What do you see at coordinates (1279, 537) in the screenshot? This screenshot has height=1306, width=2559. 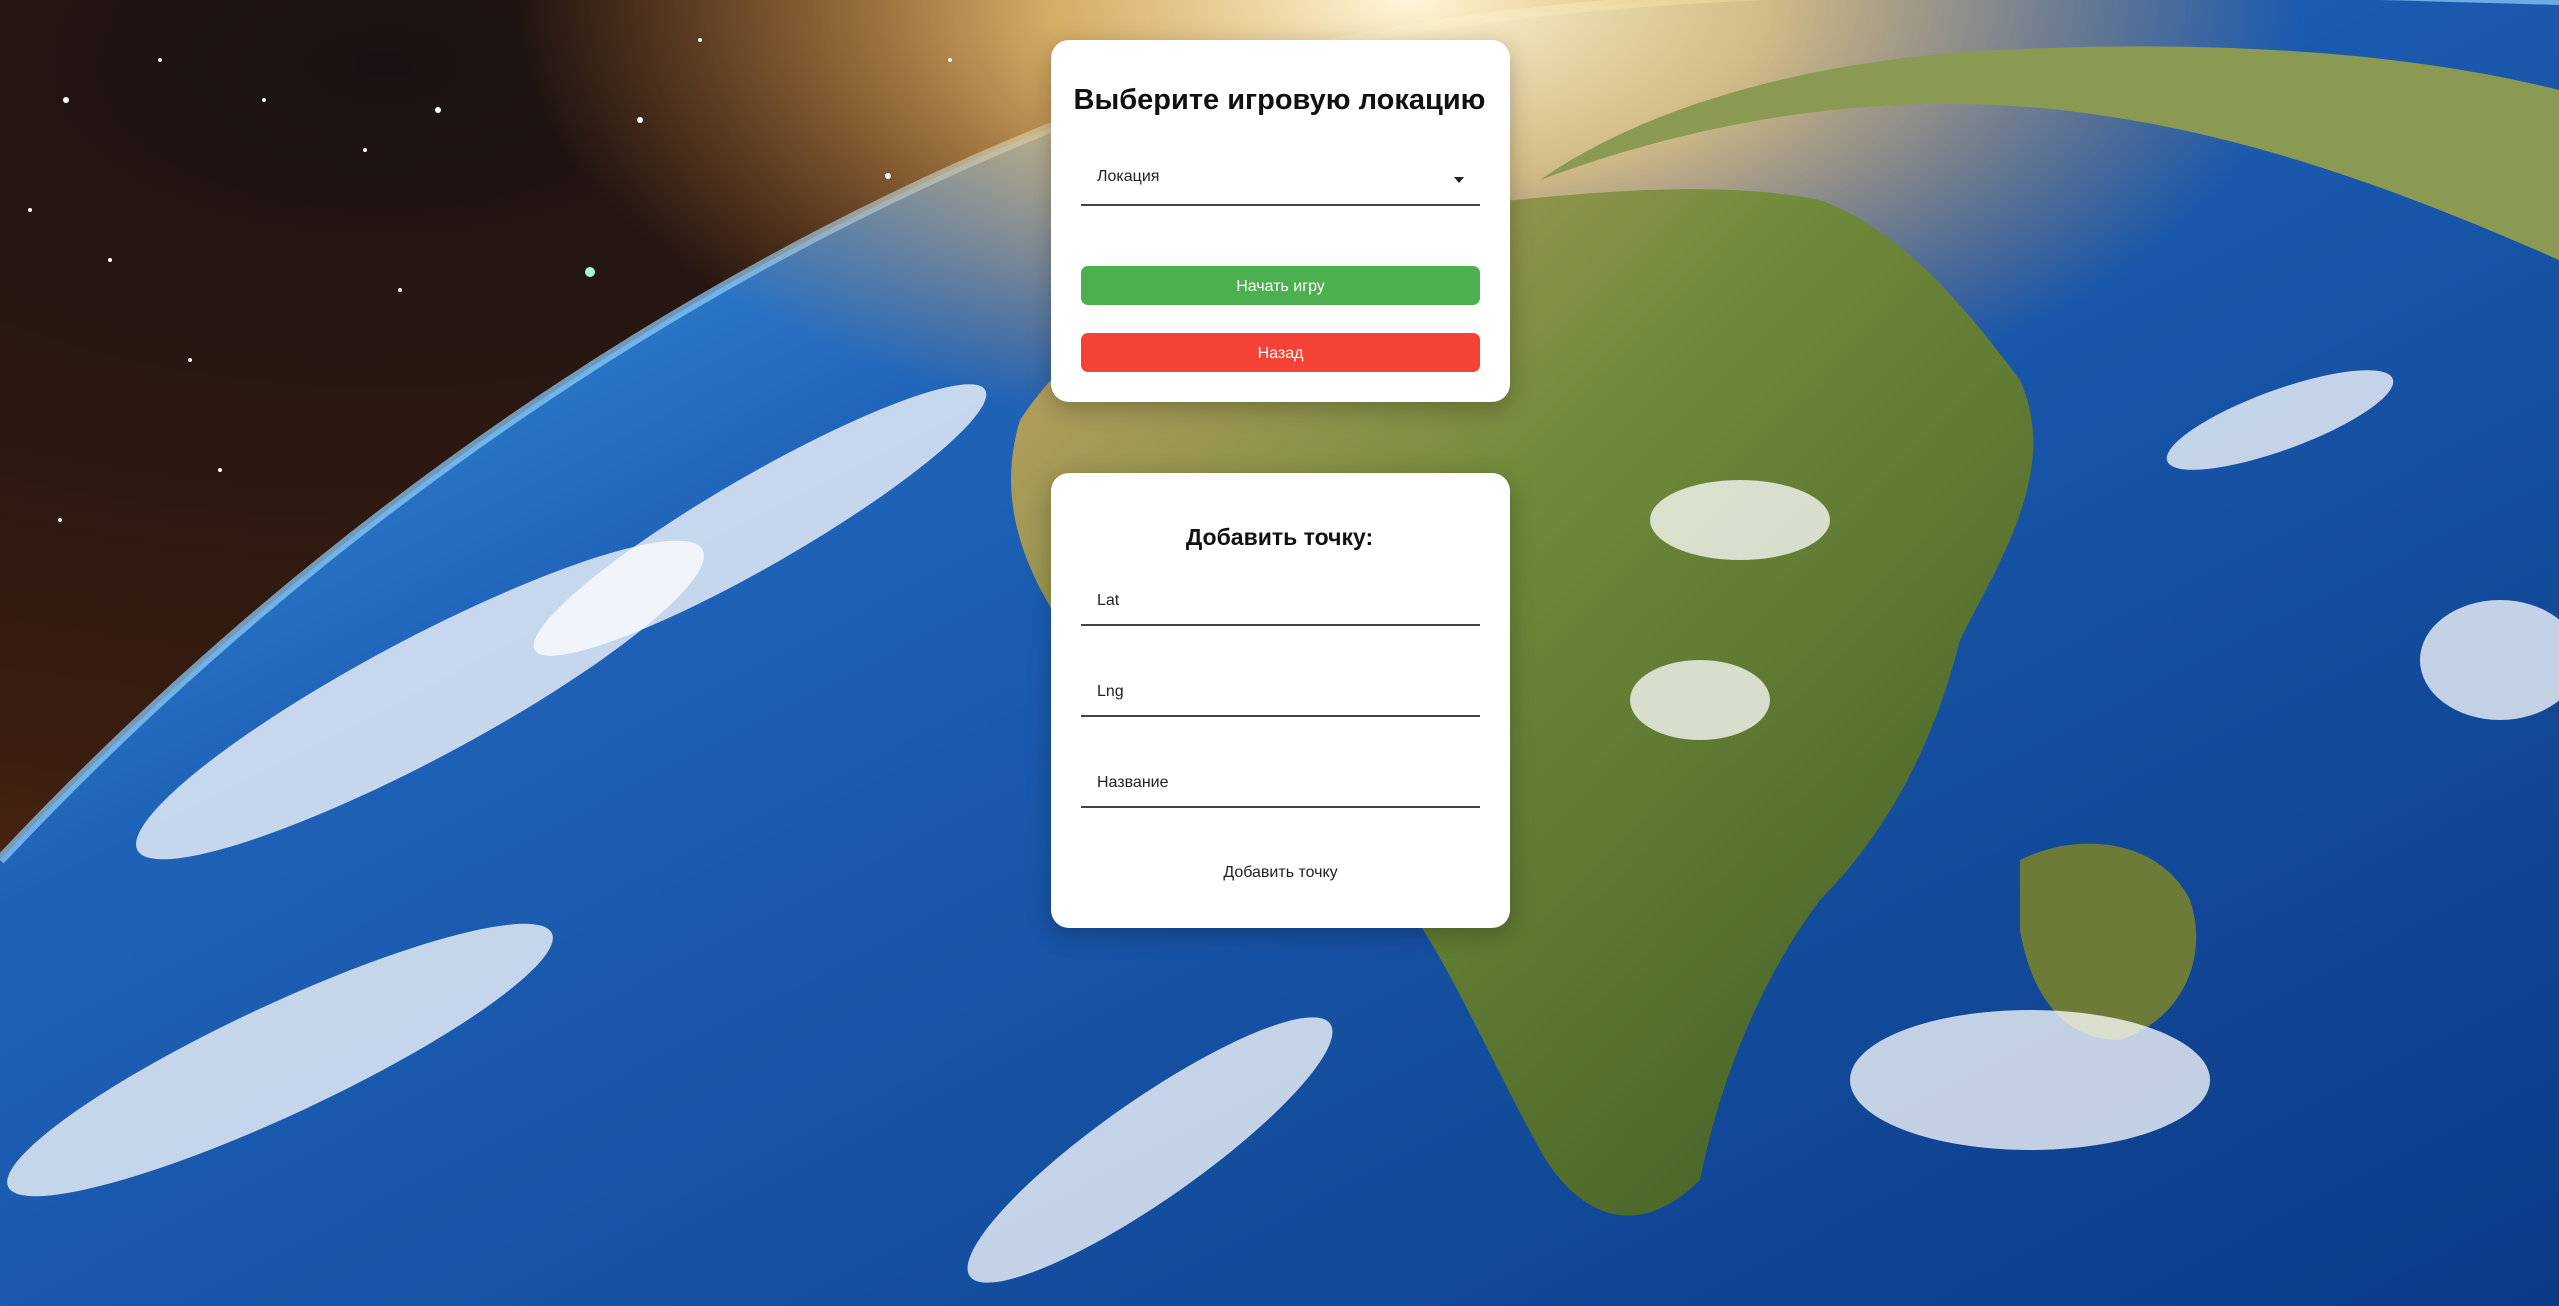 I see `add-point-panel-title: Добавить точку:` at bounding box center [1279, 537].